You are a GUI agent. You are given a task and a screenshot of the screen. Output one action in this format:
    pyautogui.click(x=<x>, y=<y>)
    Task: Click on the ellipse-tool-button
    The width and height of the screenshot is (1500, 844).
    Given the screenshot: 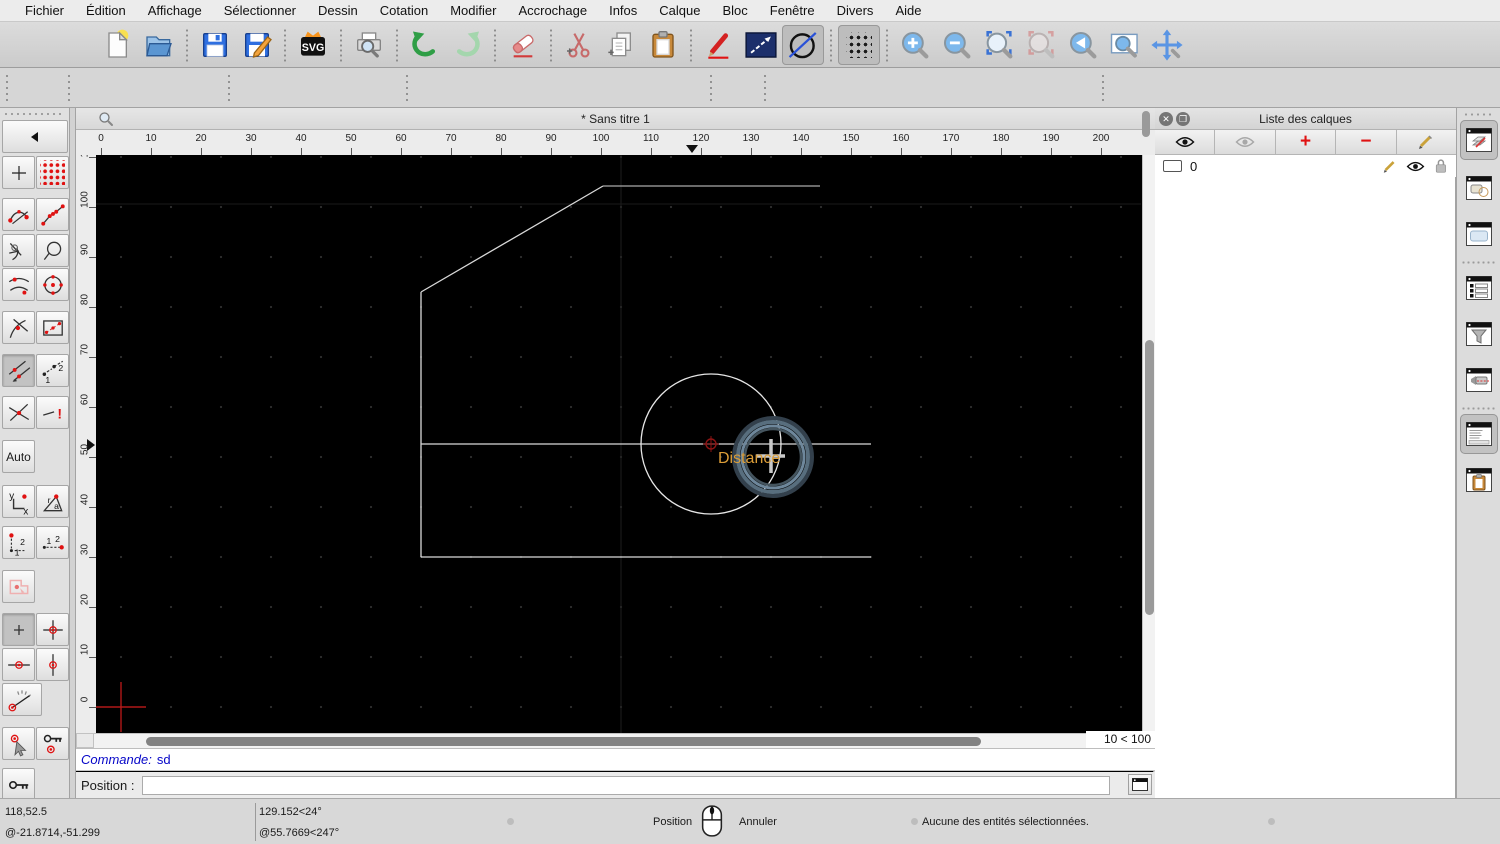 What is the action you would take?
    pyautogui.click(x=803, y=44)
    